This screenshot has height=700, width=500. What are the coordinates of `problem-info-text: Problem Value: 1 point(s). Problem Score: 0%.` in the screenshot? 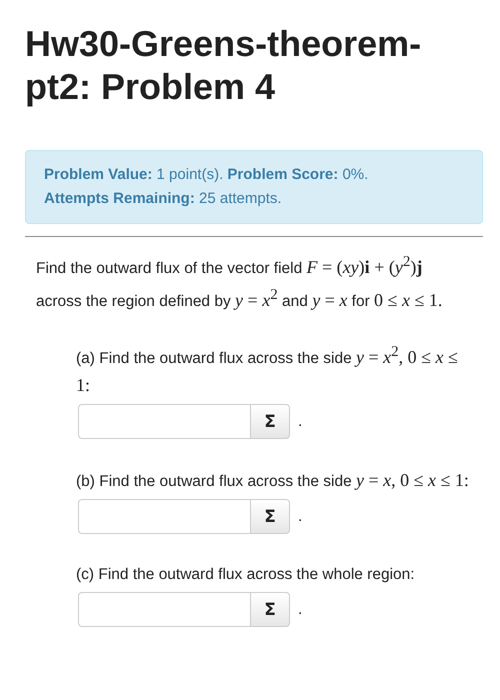 It's located at (207, 175).